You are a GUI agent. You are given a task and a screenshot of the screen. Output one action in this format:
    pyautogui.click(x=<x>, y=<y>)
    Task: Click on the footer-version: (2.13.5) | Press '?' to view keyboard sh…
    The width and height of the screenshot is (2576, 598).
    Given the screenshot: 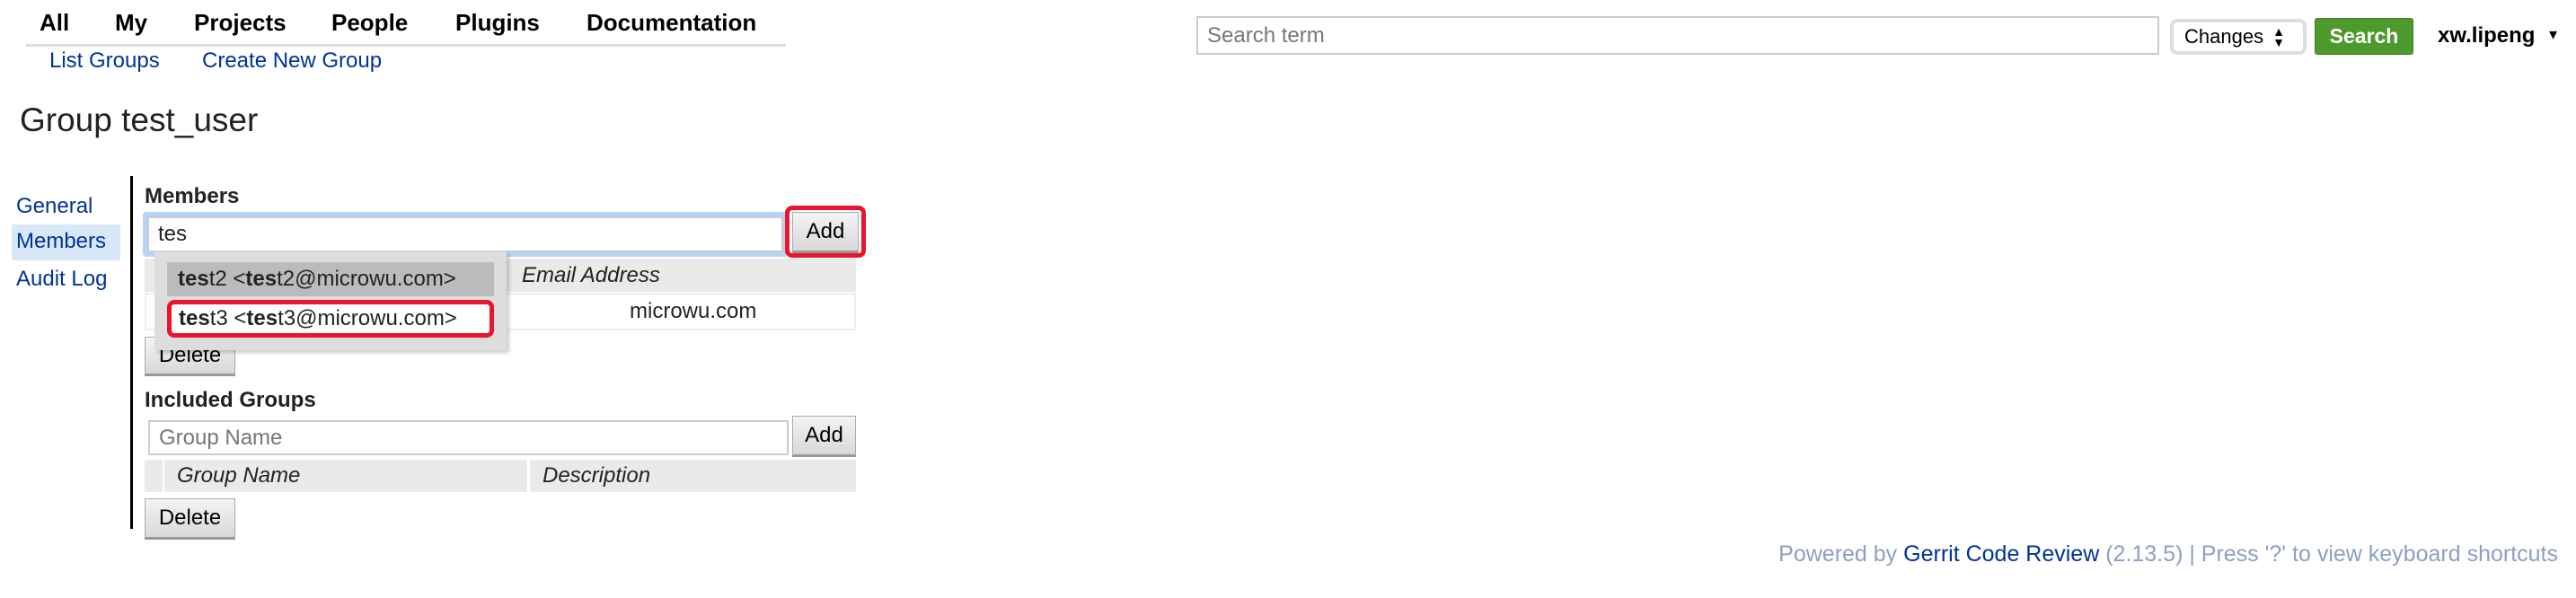 What is the action you would take?
    pyautogui.click(x=2331, y=554)
    